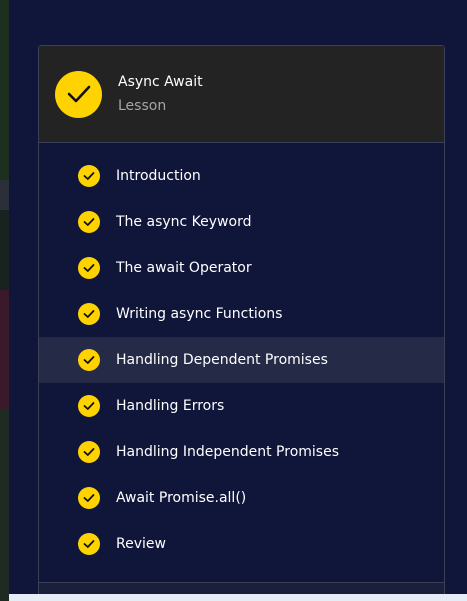 This screenshot has width=467, height=601. I want to click on lesson-item-await-operator: The await Operator, so click(241, 268).